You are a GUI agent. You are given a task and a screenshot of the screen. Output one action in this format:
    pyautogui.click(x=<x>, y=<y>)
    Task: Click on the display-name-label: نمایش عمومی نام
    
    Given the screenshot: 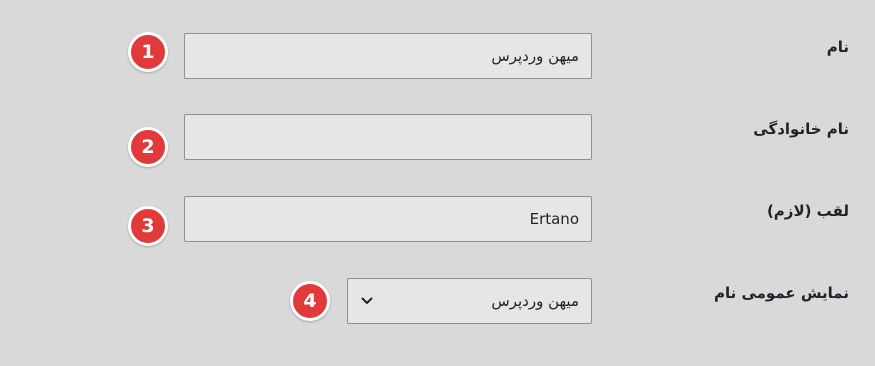 What is the action you would take?
    pyautogui.click(x=781, y=293)
    